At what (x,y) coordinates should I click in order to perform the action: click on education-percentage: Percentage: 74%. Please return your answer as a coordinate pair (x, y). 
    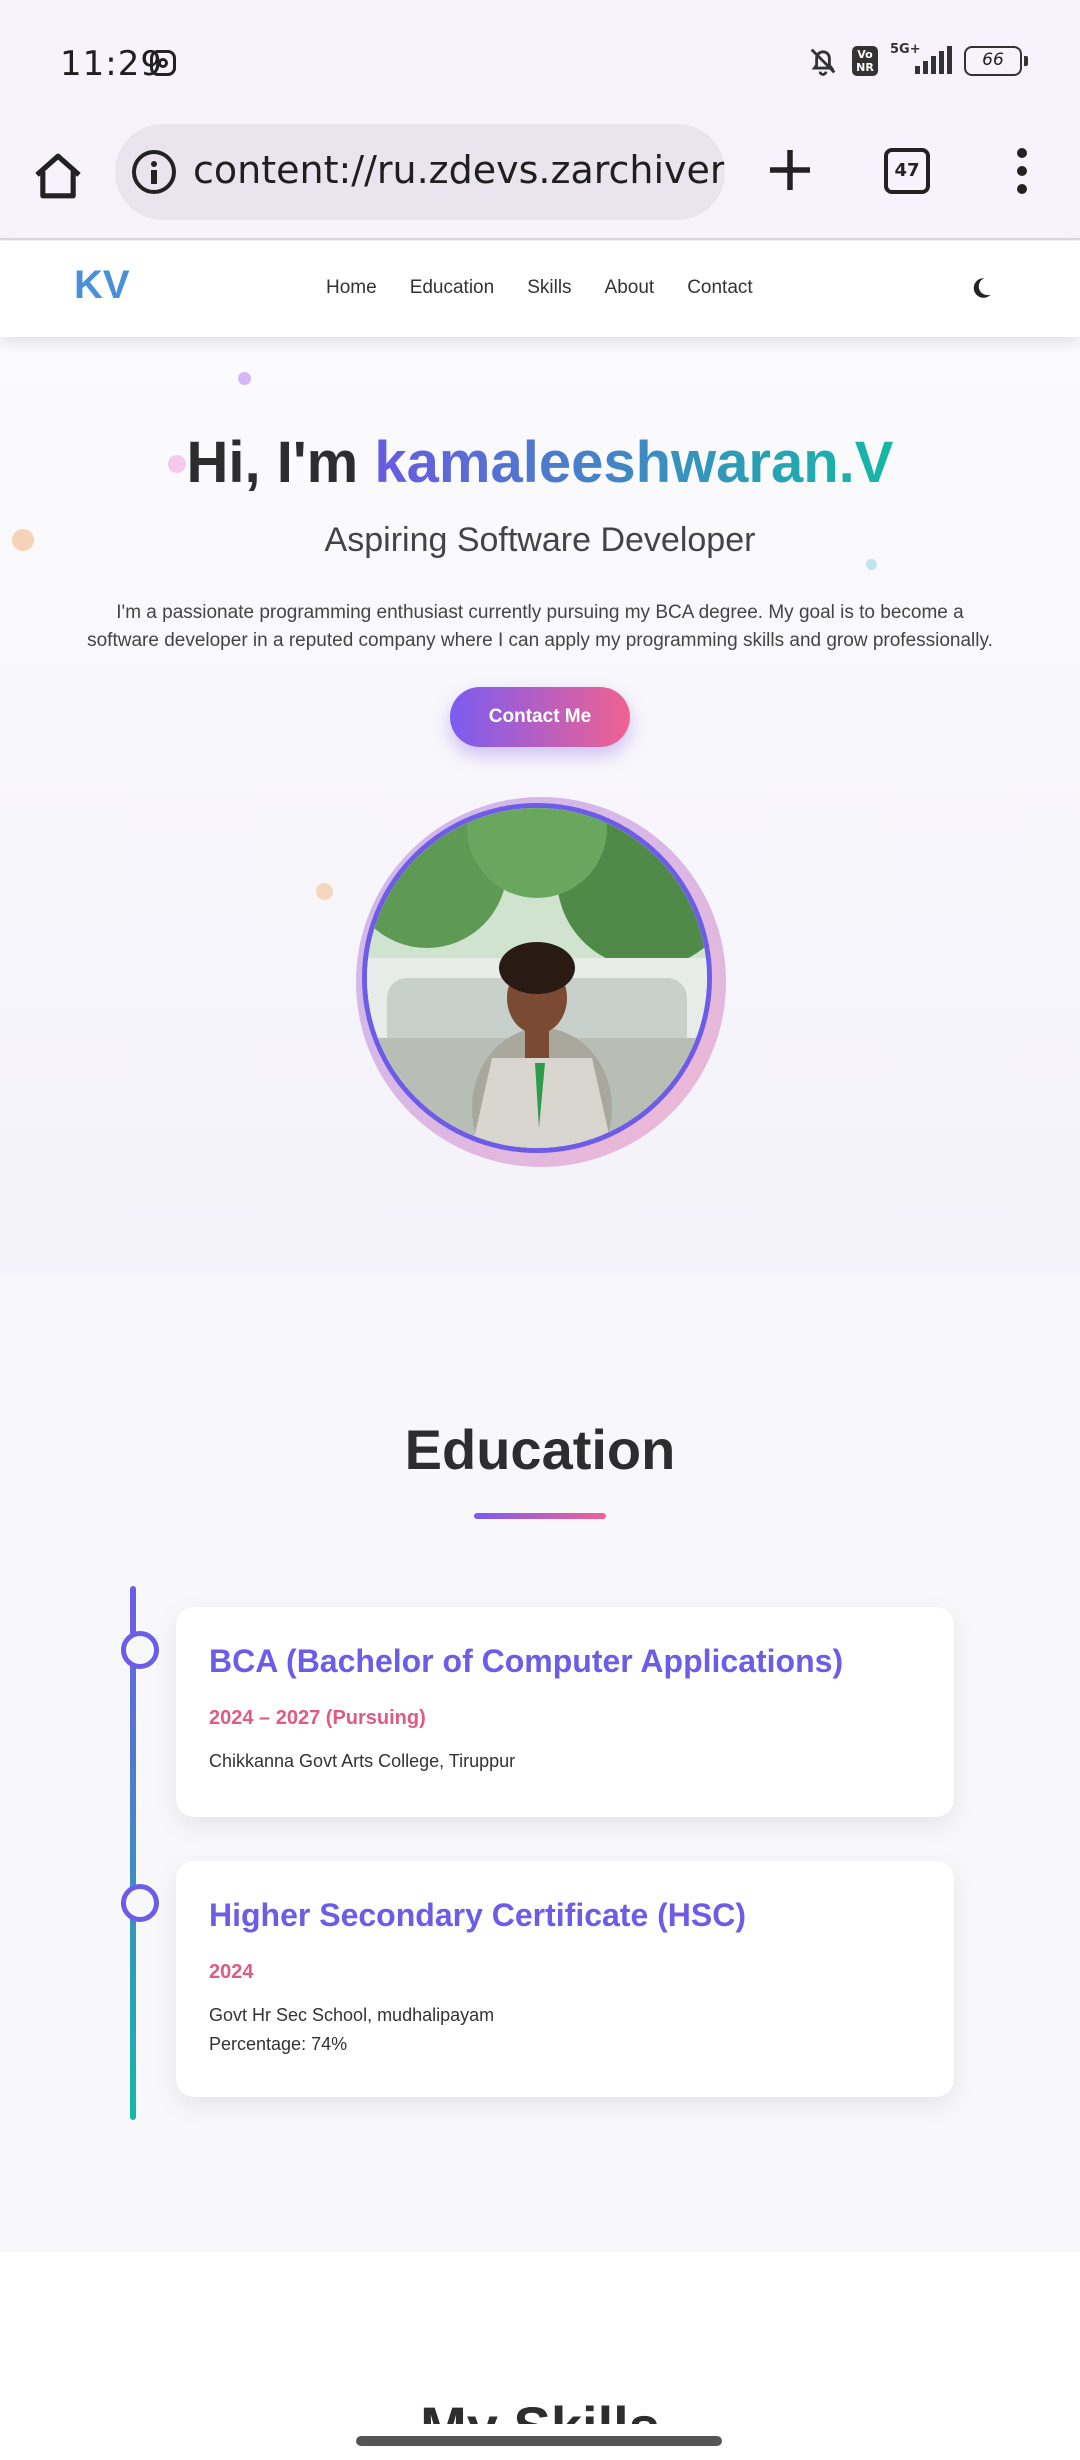
    Looking at the image, I should click on (278, 2044).